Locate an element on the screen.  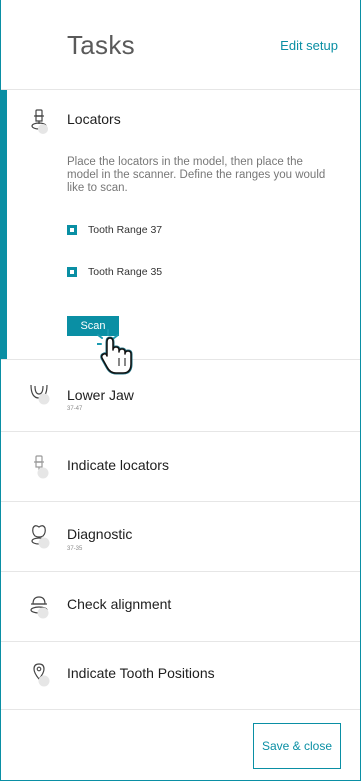
task-item-indicate-tooth-positions: Indicate Tooth Positions is located at coordinates (180, 676).